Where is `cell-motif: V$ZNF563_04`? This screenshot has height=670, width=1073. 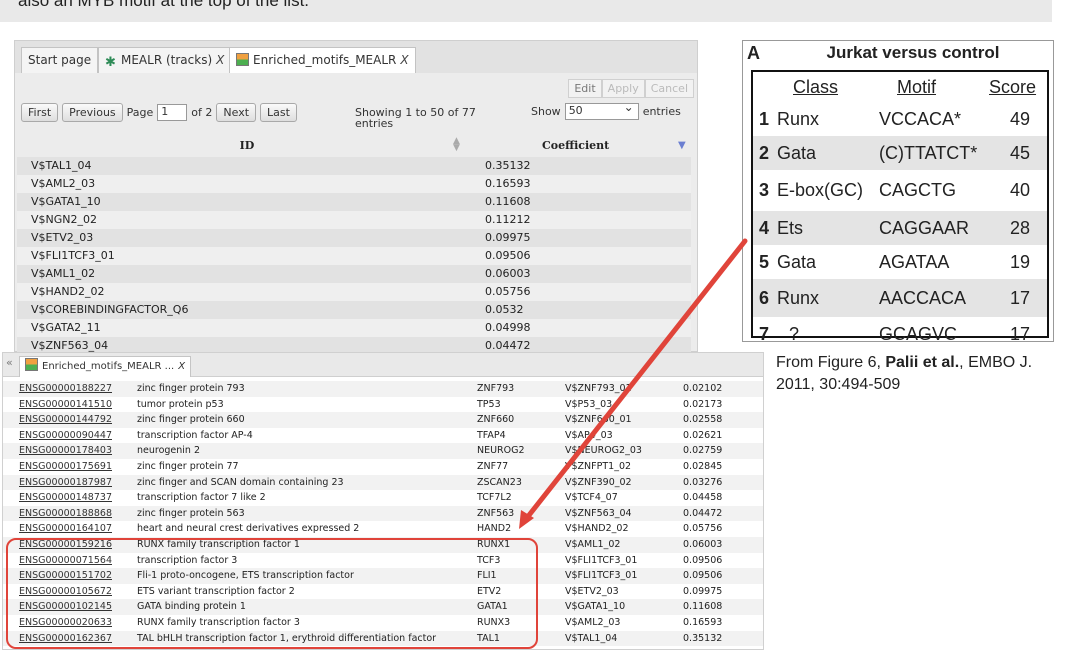
cell-motif: V$ZNF563_04 is located at coordinates (598, 513).